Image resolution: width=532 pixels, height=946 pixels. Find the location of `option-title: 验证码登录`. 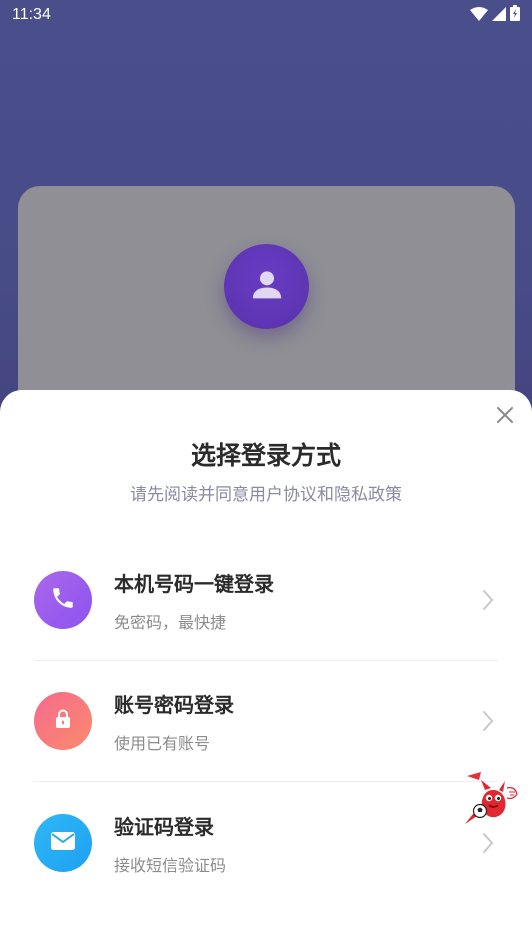

option-title: 验证码登录 is located at coordinates (164, 826).